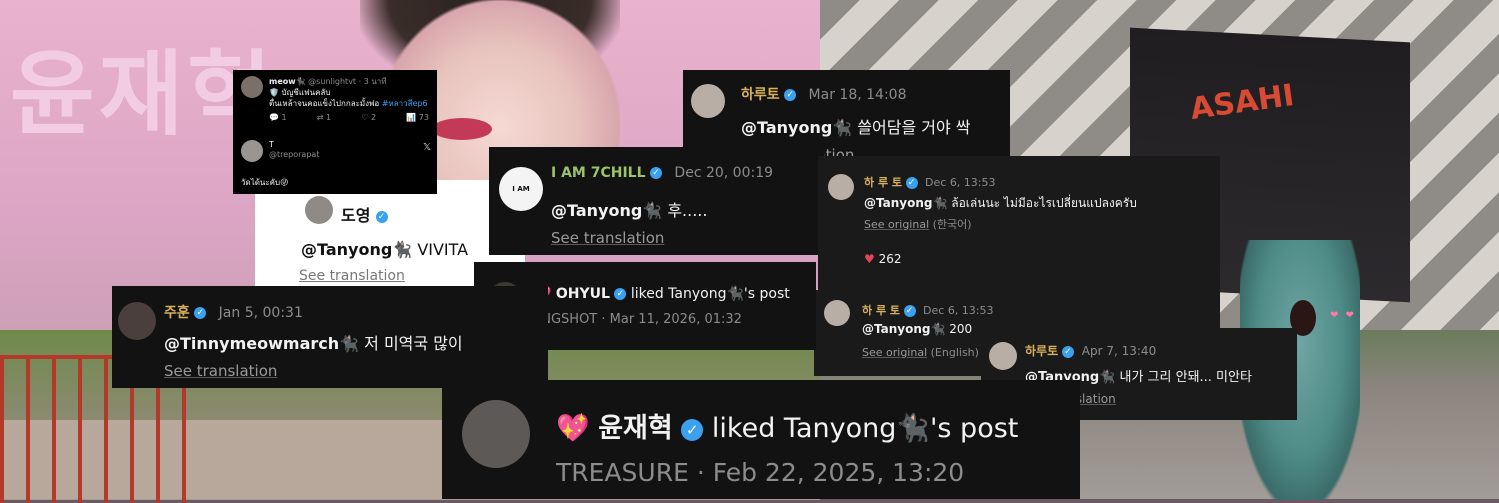  I want to click on timestamp: Jan 5, 00:31, so click(260, 313).